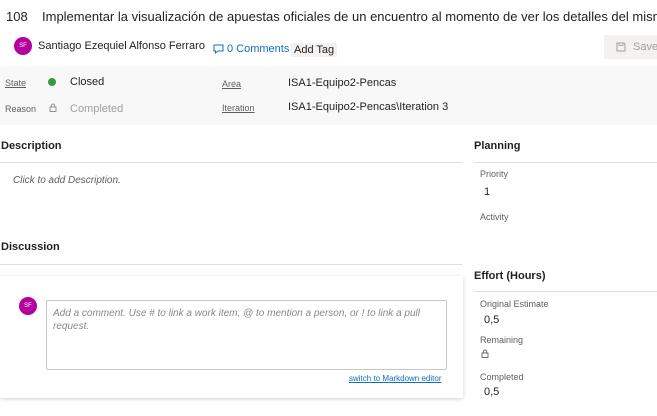  Describe the element at coordinates (645, 47) in the screenshot. I see `save-label: Save` at that location.